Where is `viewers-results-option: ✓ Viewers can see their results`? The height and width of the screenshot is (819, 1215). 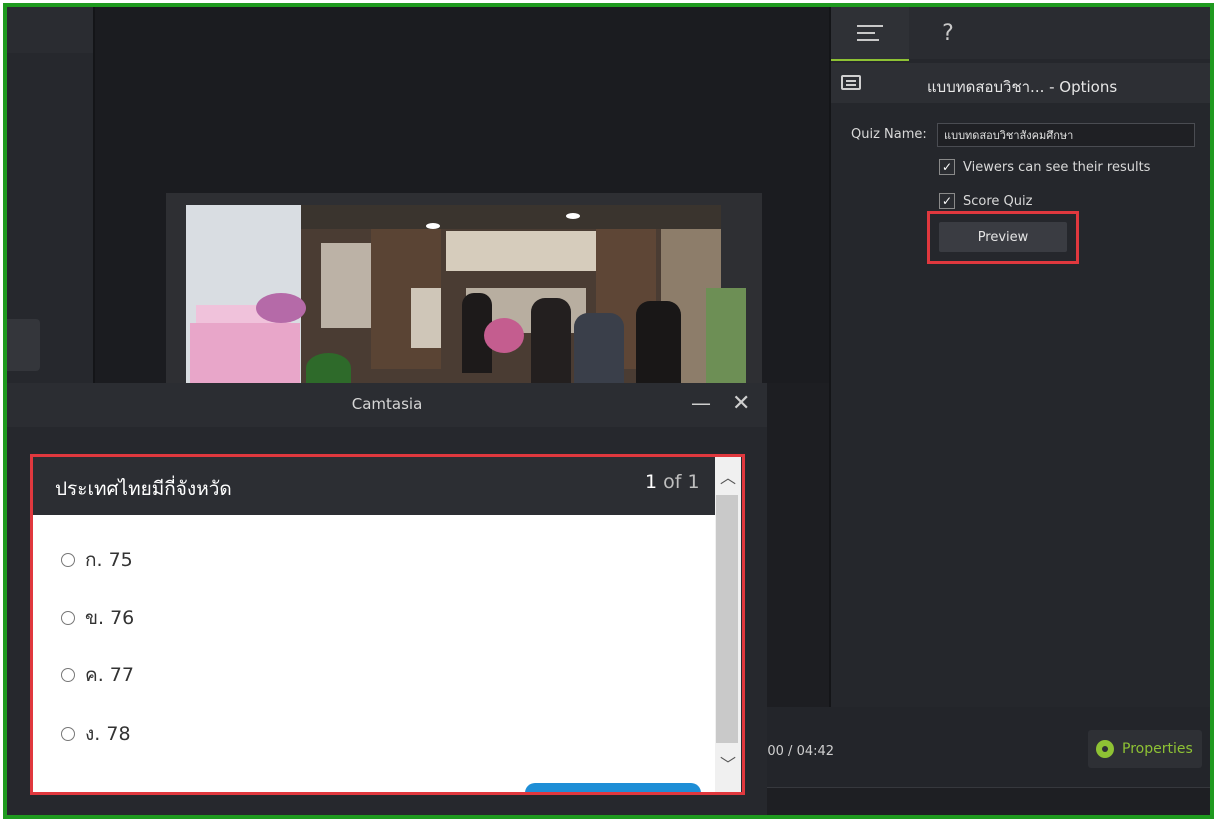
viewers-results-option: ✓ Viewers can see their results is located at coordinates (1044, 167).